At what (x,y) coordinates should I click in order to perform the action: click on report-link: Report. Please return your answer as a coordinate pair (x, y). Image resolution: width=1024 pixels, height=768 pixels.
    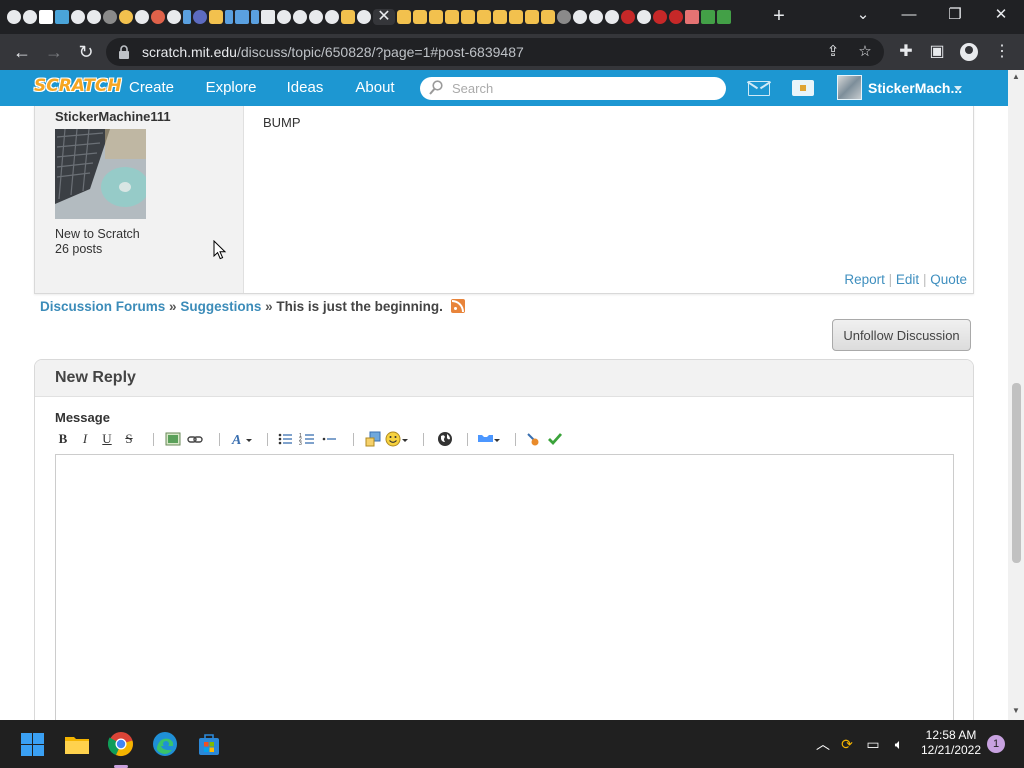
    Looking at the image, I should click on (864, 279).